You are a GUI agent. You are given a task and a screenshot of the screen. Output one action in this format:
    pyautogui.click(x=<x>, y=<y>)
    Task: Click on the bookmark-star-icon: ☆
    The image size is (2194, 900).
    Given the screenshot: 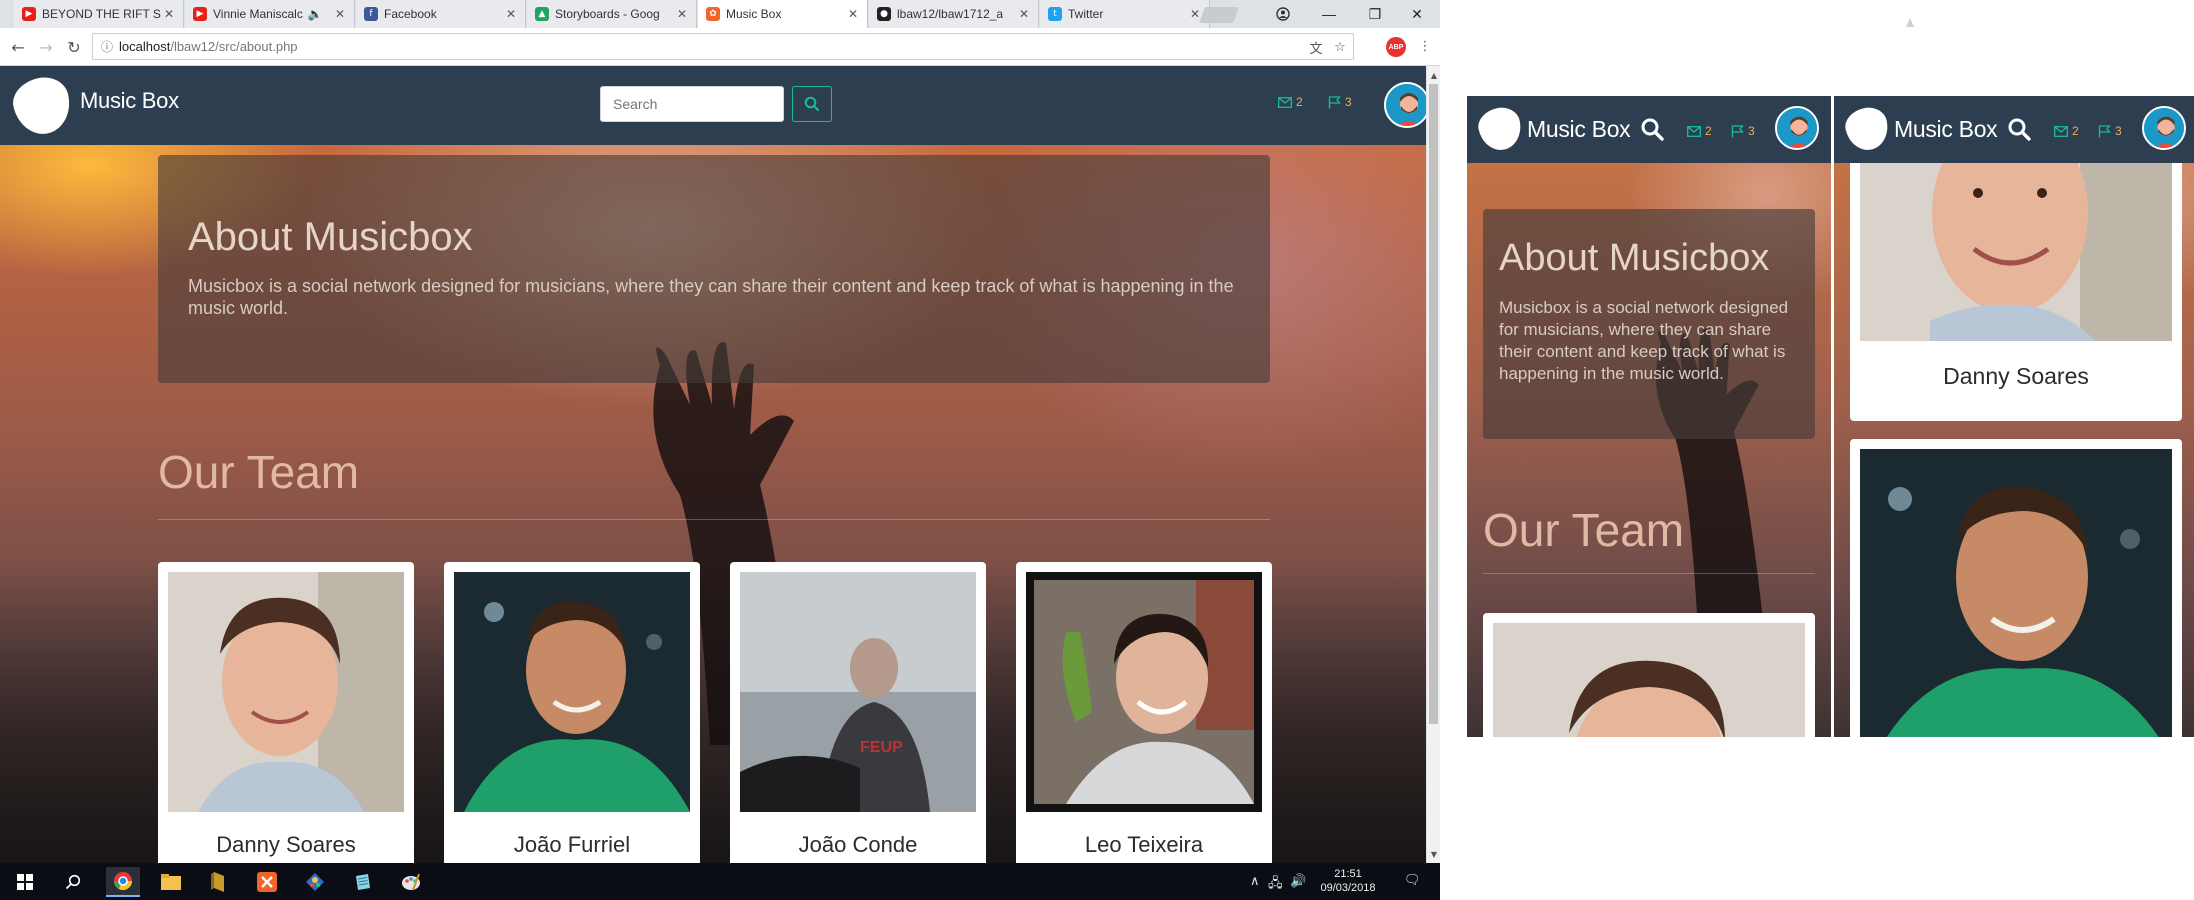 What is the action you would take?
    pyautogui.click(x=1340, y=47)
    